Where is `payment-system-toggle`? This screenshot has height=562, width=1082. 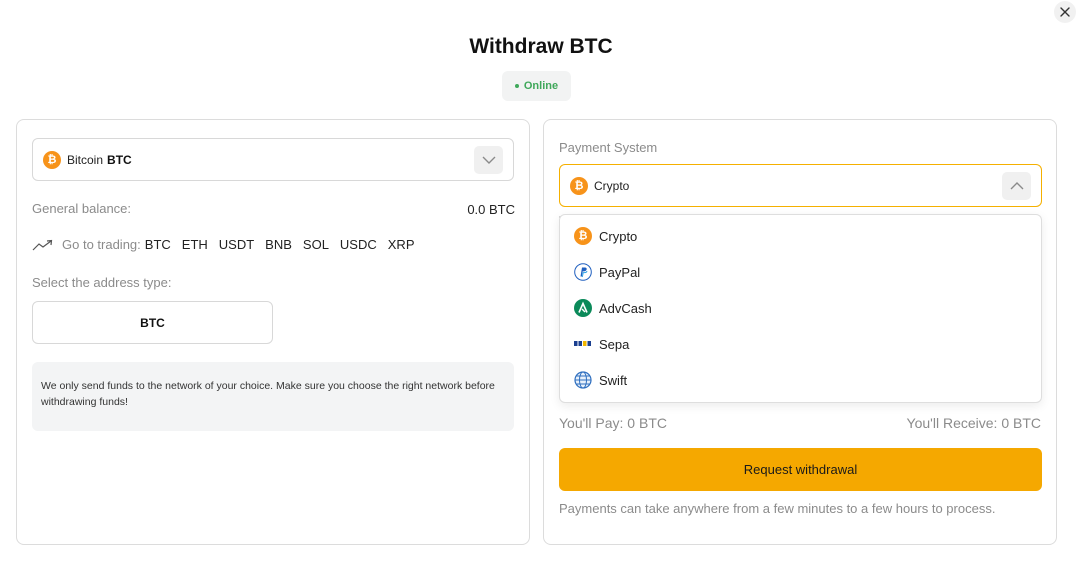
payment-system-toggle is located at coordinates (1016, 186).